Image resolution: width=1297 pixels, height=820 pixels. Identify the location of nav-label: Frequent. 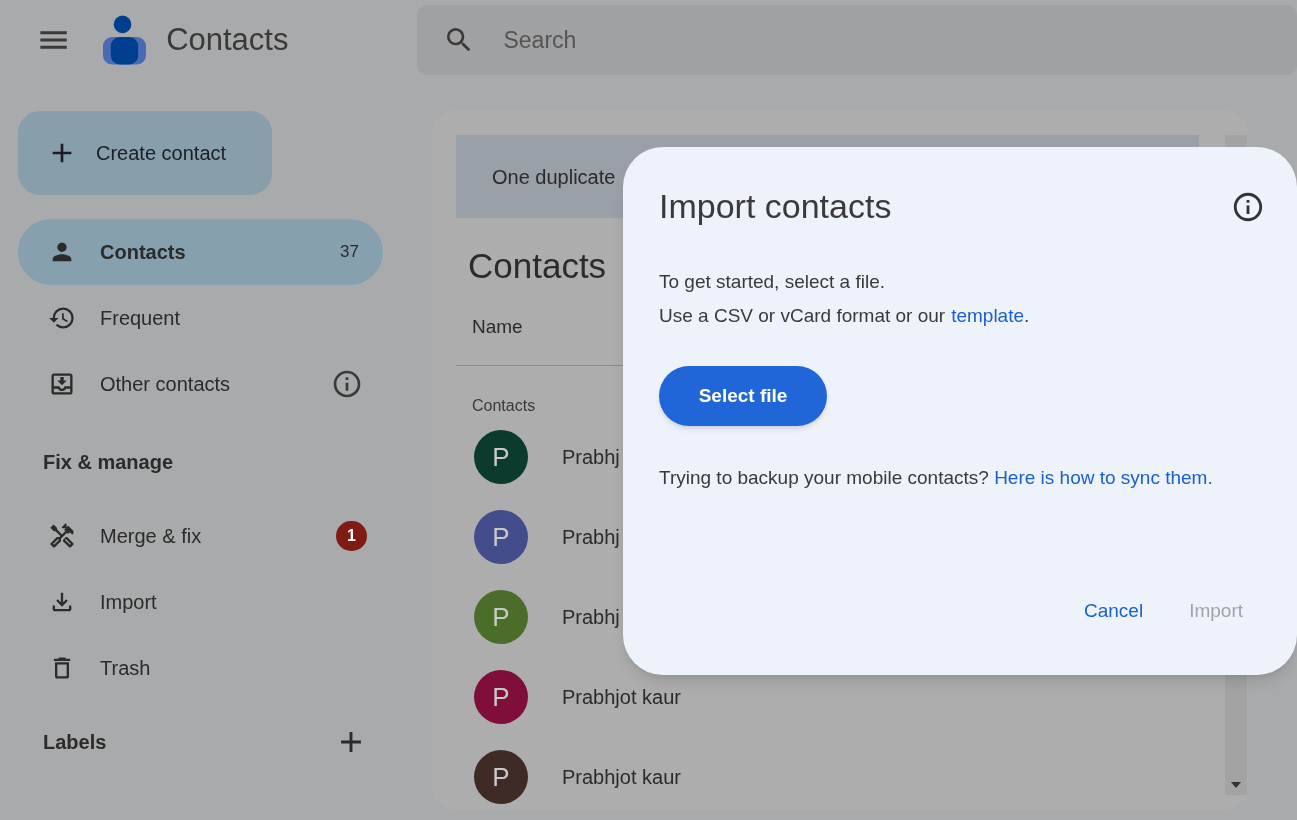
(141, 318).